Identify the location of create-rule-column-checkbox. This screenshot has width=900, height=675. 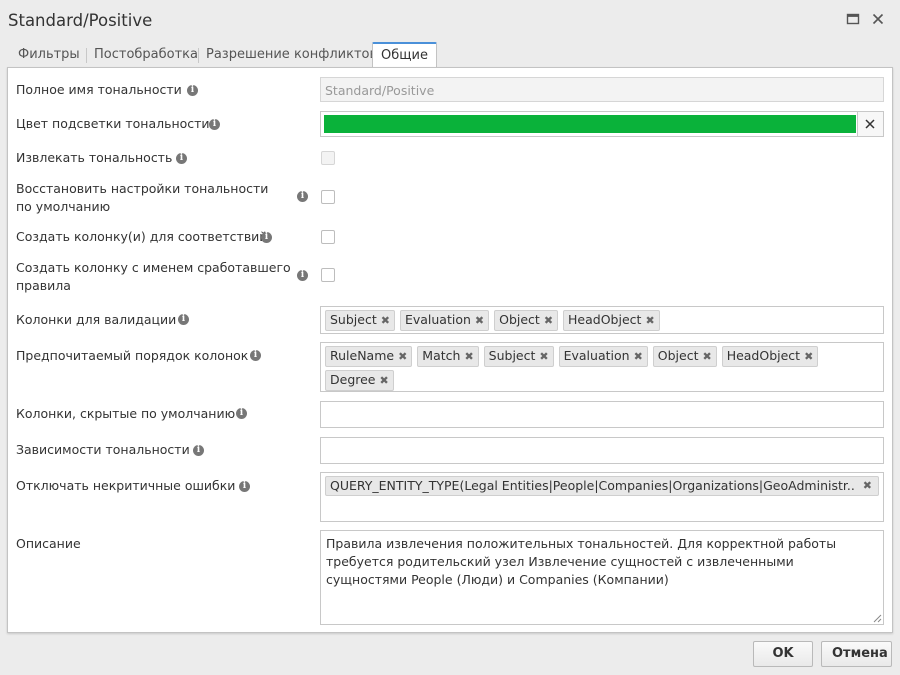
(328, 275).